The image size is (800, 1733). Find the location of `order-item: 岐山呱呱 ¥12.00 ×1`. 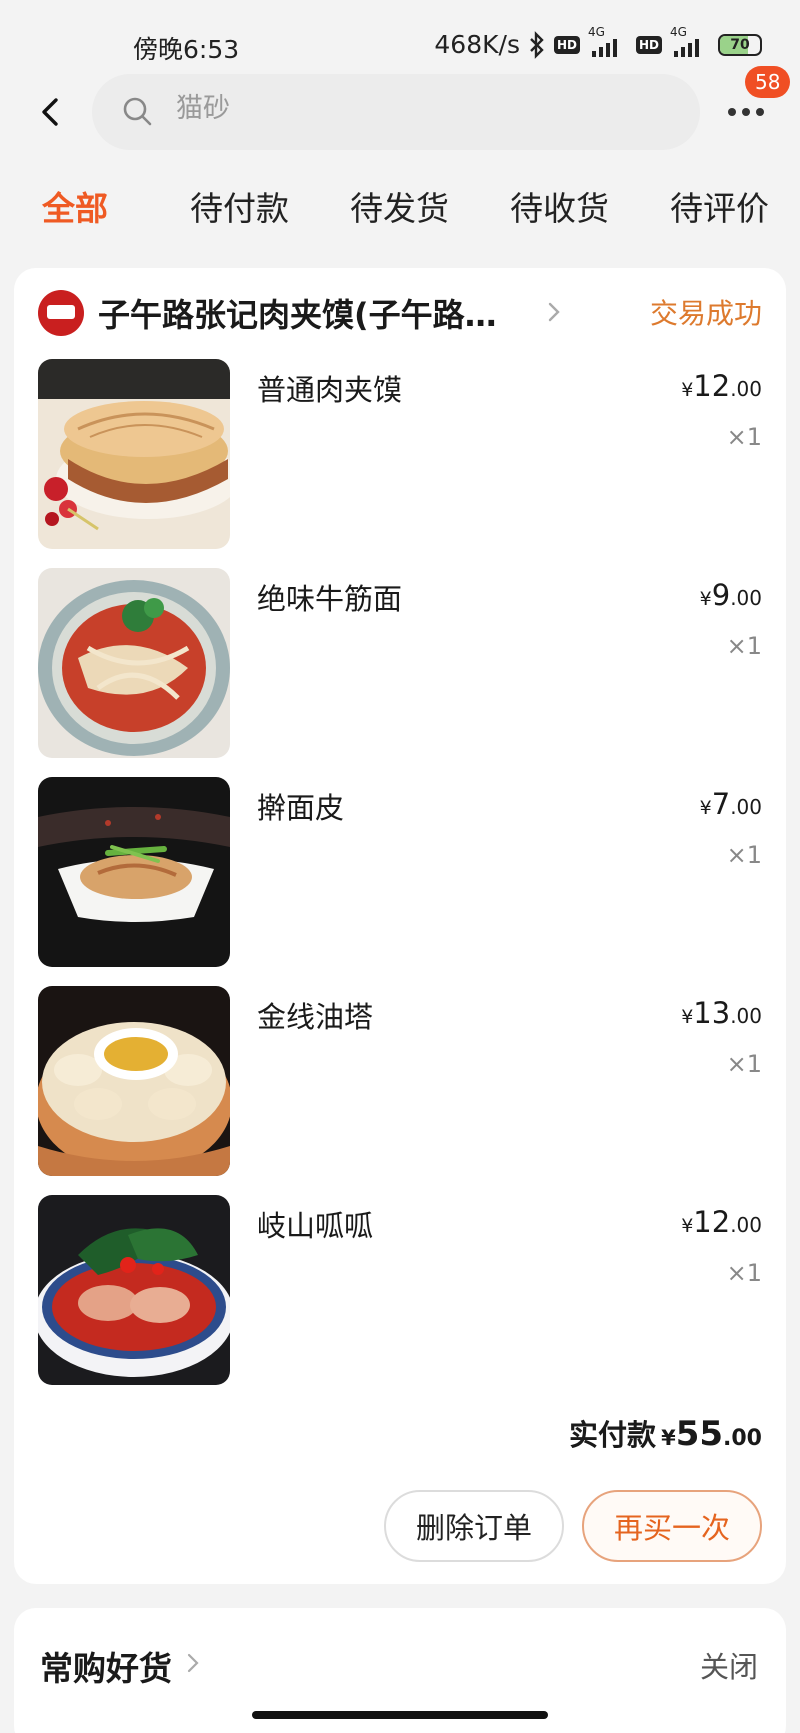

order-item: 岐山呱呱 ¥12.00 ×1 is located at coordinates (400, 1290).